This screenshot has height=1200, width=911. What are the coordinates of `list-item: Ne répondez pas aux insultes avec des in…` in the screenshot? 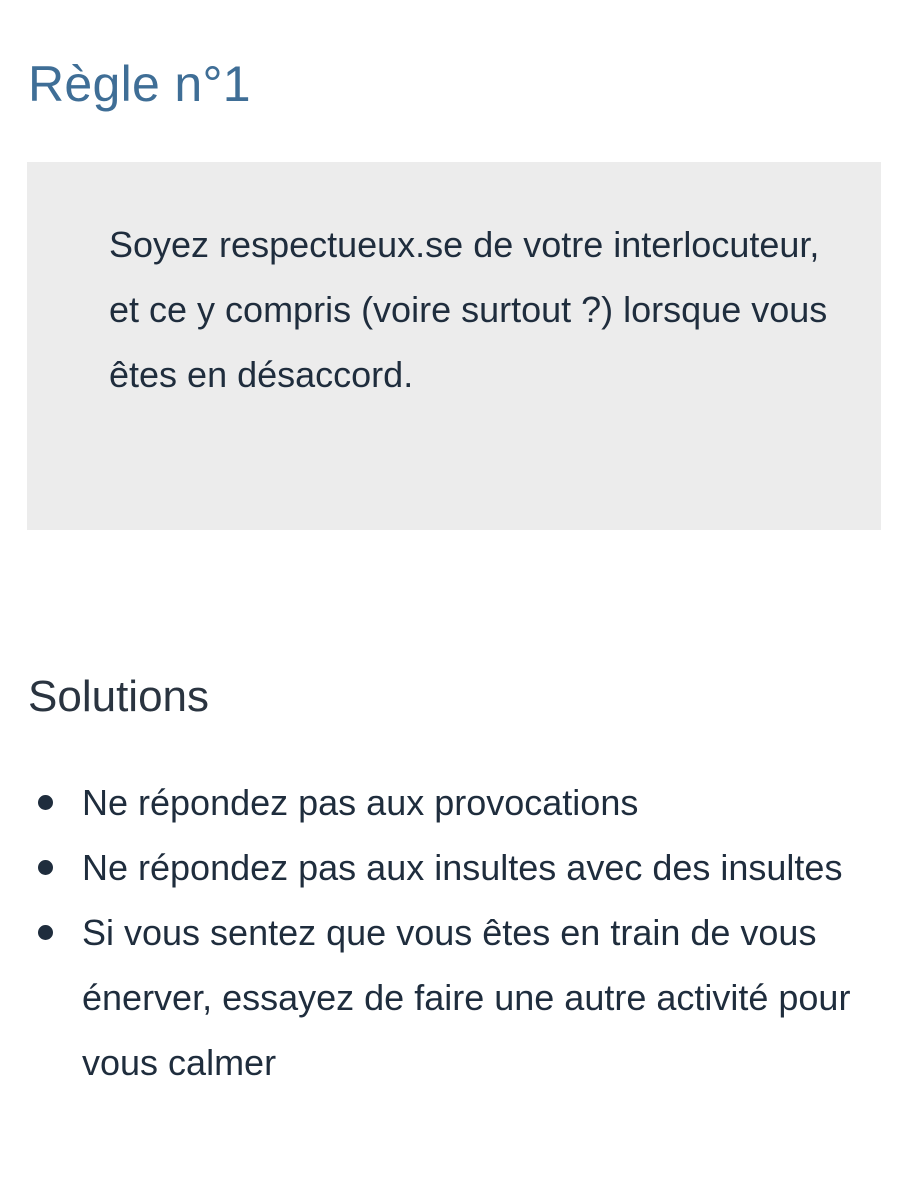 It's located at (448, 867).